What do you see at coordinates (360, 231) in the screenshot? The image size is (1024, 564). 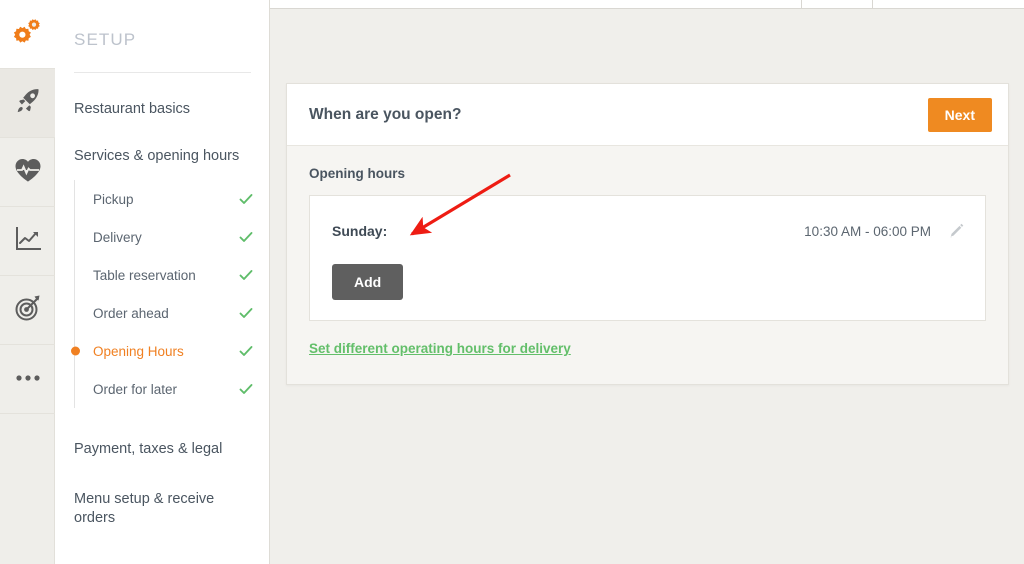 I see `day-label: Sunday:` at bounding box center [360, 231].